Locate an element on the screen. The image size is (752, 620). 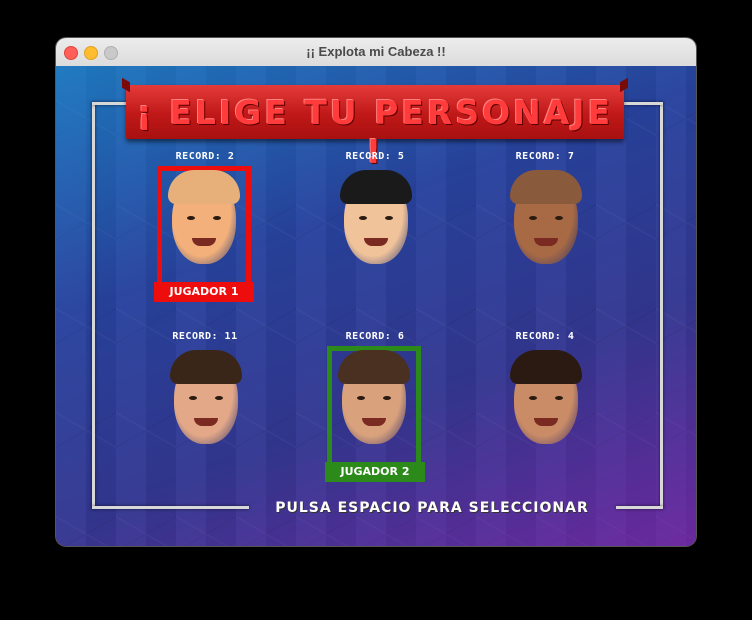
title-banner: ¡ ELIGE TU PERSONAJE ! is located at coordinates (375, 128).